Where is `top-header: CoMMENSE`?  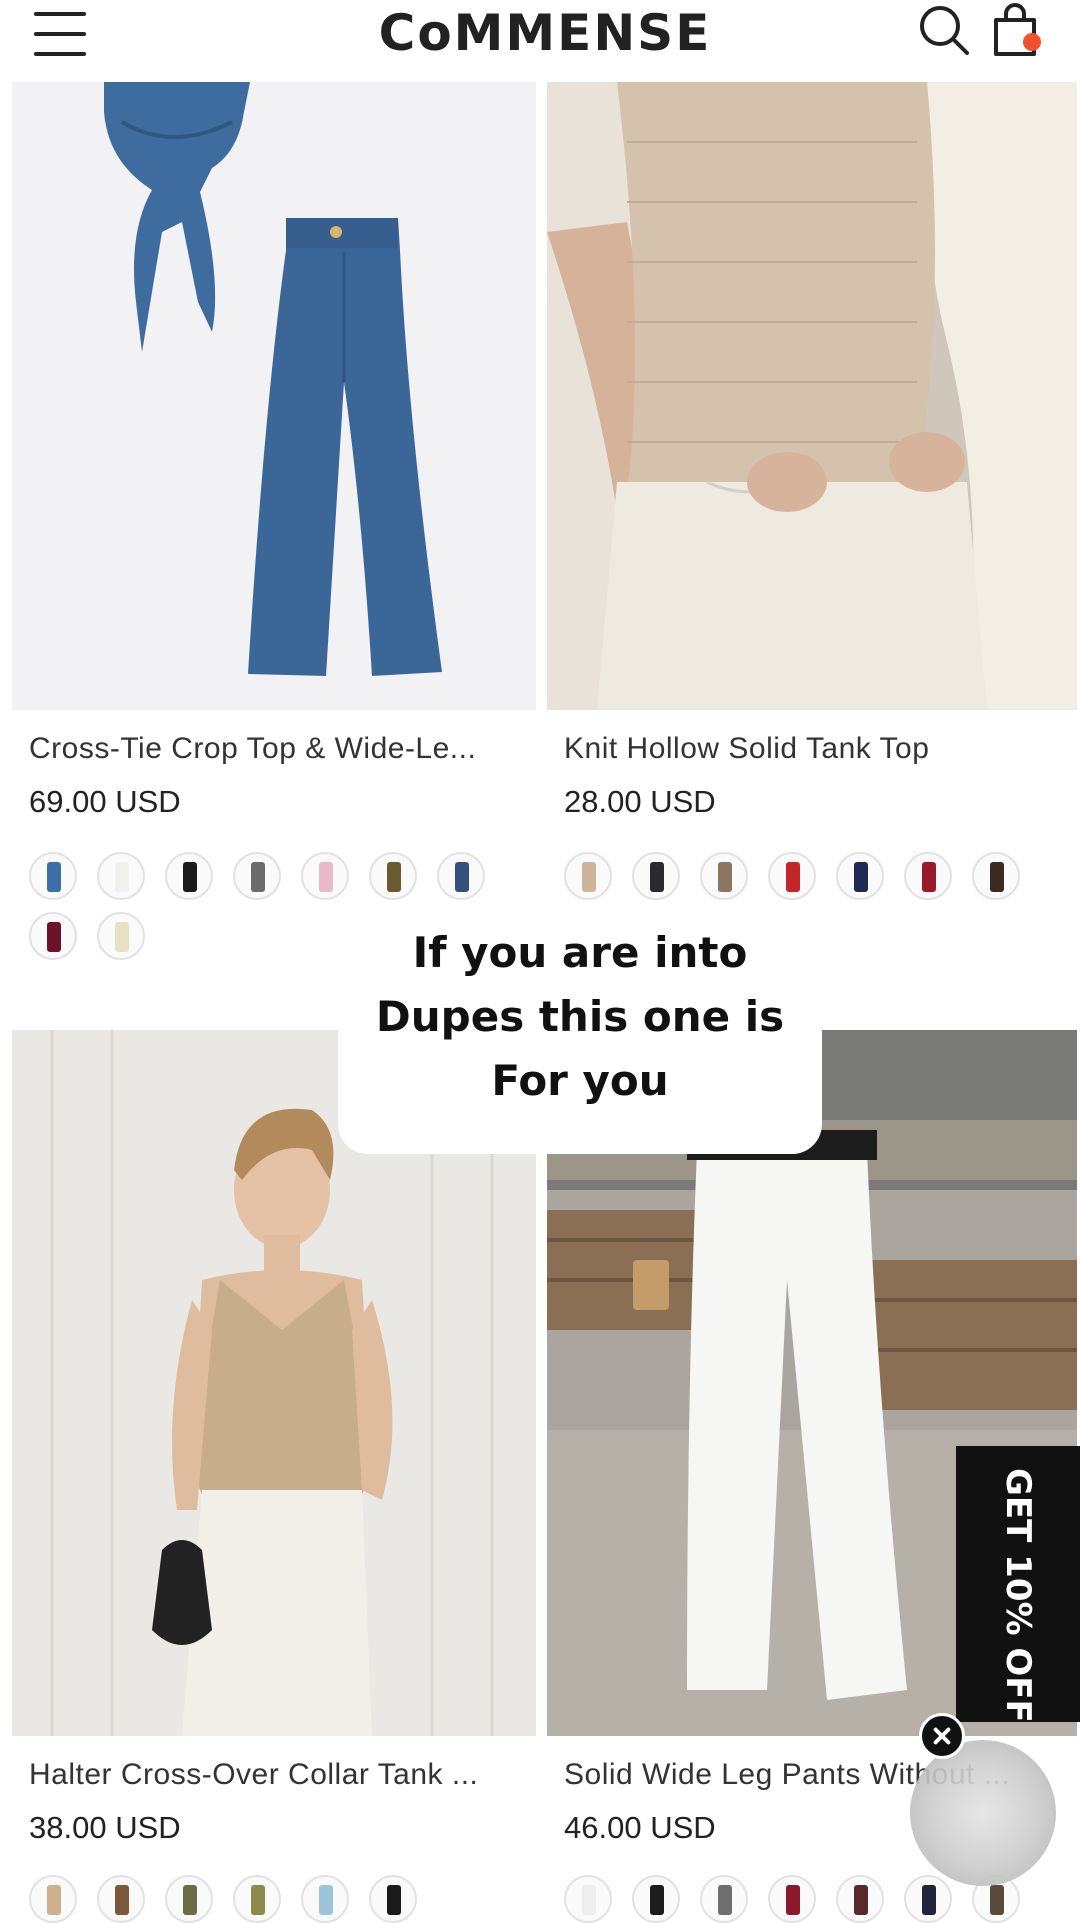
top-header: CoMMENSE is located at coordinates (540, 40).